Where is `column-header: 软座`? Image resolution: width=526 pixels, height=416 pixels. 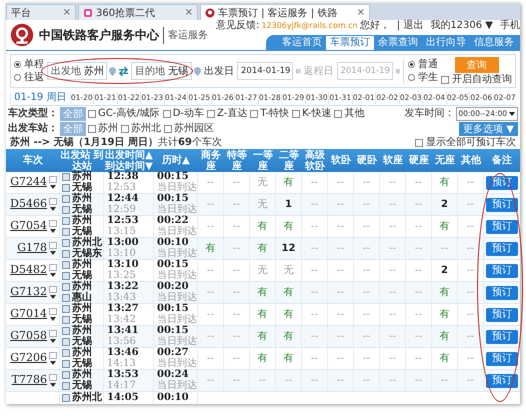 column-header: 软座 is located at coordinates (393, 160).